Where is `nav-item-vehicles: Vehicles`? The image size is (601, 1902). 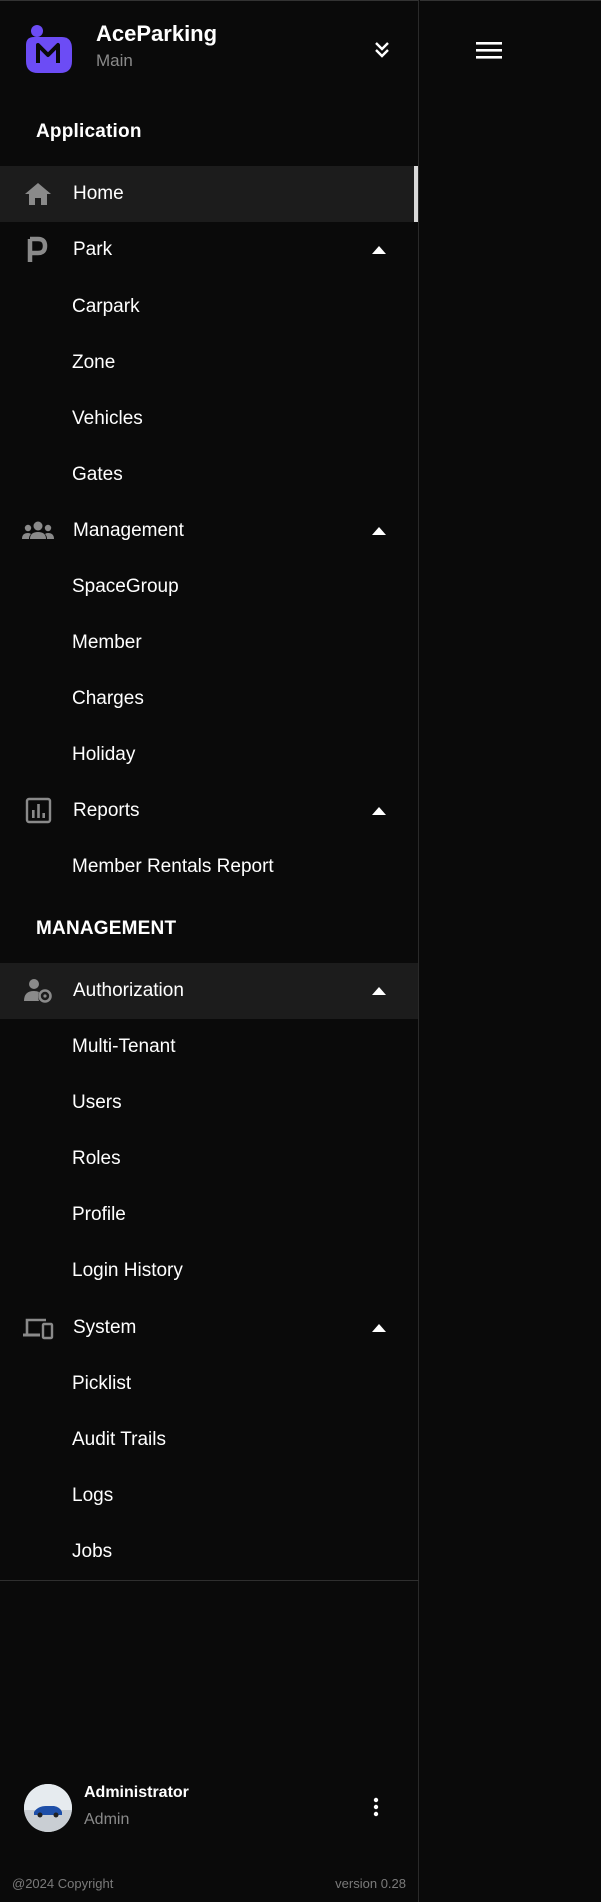
nav-item-vehicles: Vehicles is located at coordinates (107, 420).